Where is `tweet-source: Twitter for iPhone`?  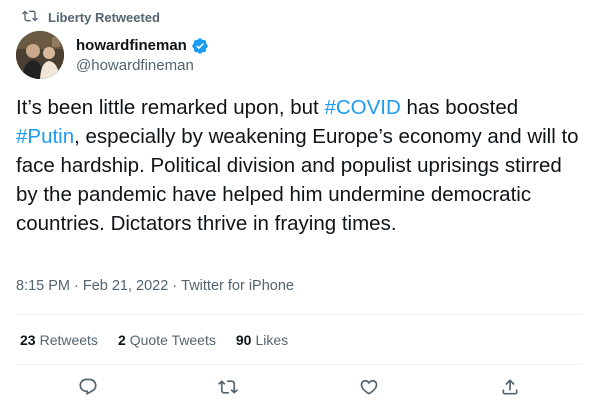
tweet-source: Twitter for iPhone is located at coordinates (237, 286).